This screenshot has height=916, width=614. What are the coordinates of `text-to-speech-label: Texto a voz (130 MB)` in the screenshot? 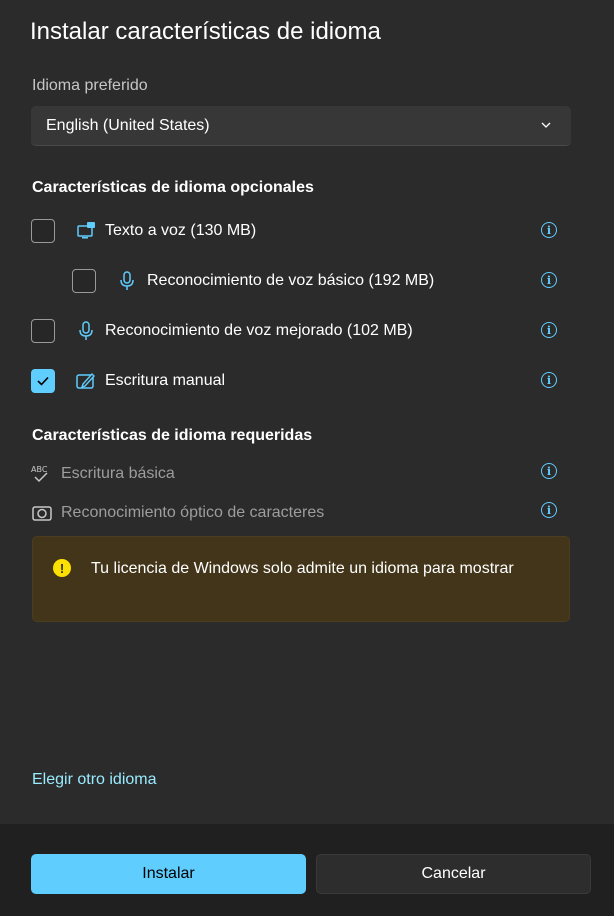 It's located at (181, 230).